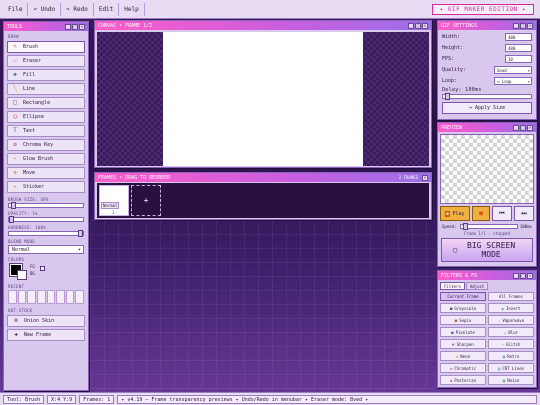 This screenshot has height=405, width=540. Describe the element at coordinates (466, 226) in the screenshot. I see `speed-knob` at that location.